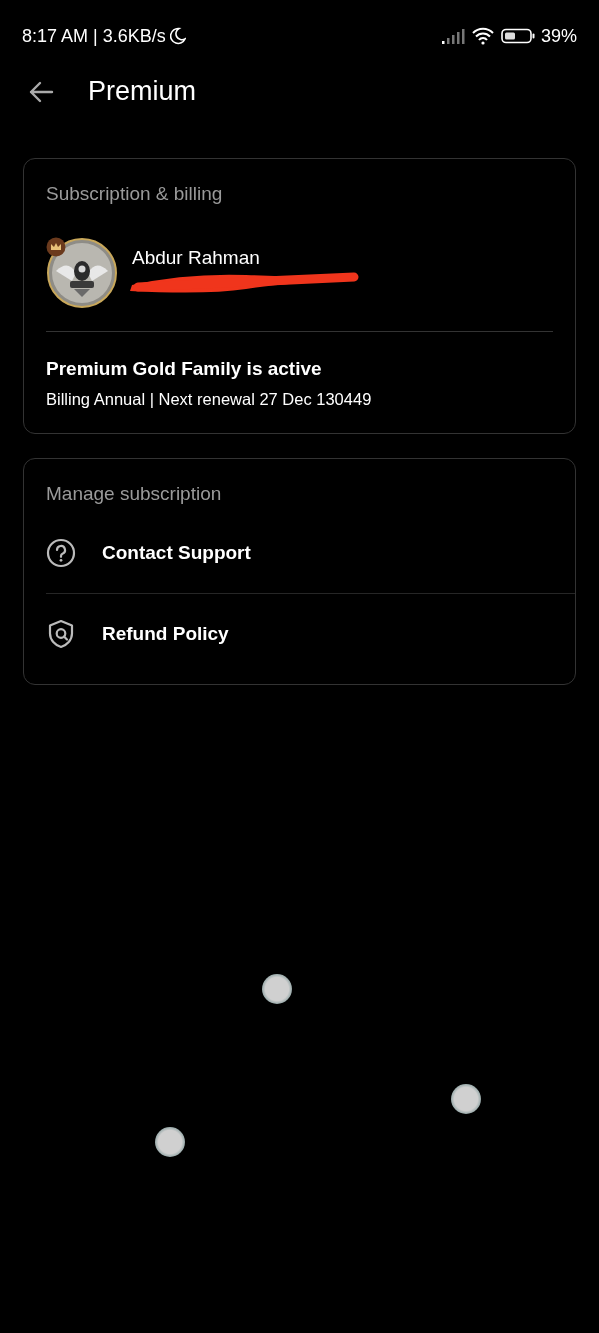 Image resolution: width=599 pixels, height=1333 pixels. What do you see at coordinates (482, 36) in the screenshot?
I see `wifi-icon` at bounding box center [482, 36].